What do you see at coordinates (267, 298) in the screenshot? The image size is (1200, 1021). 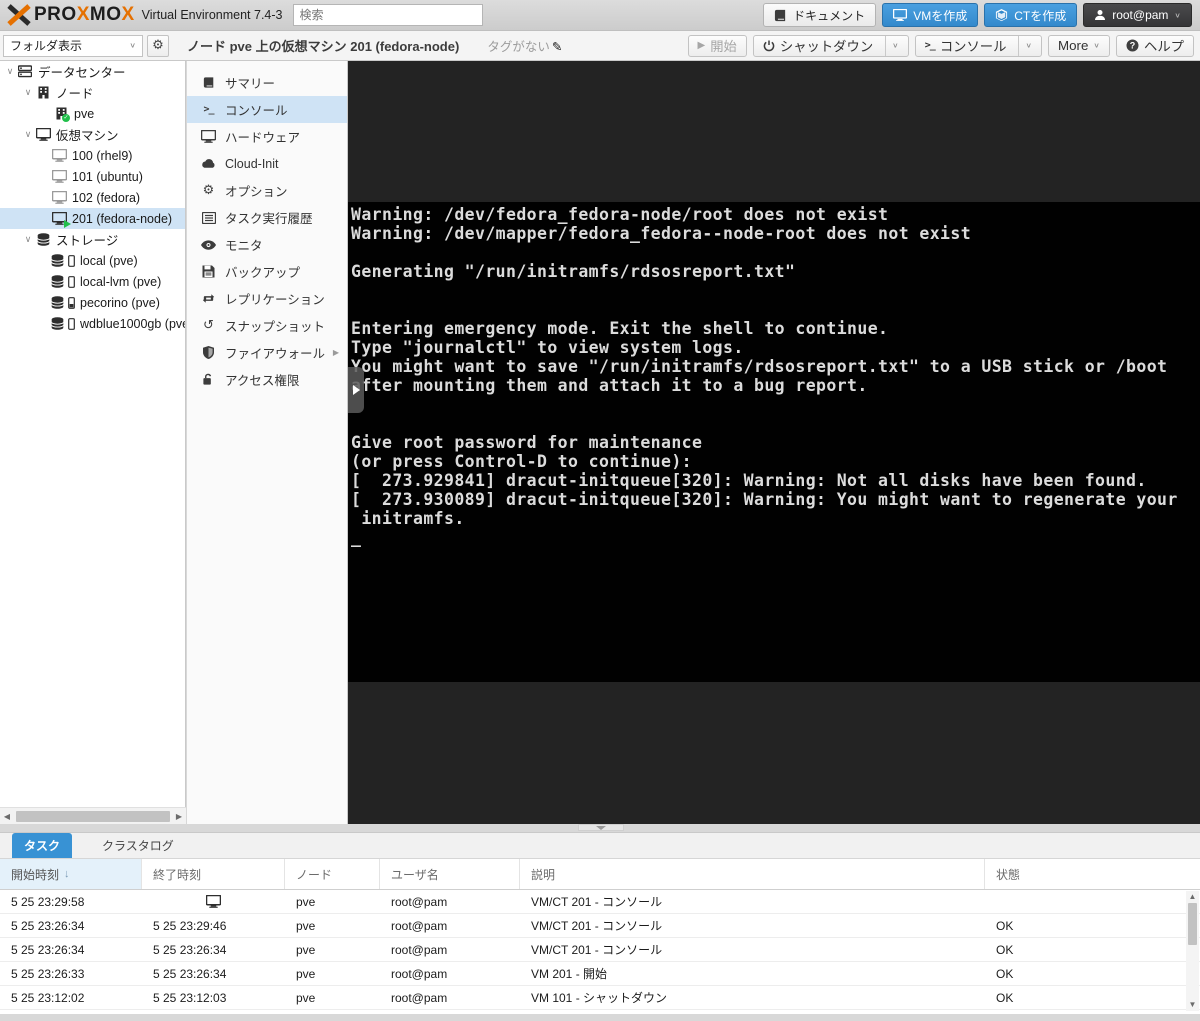 I see `menu-item-replication: レプリケーション` at bounding box center [267, 298].